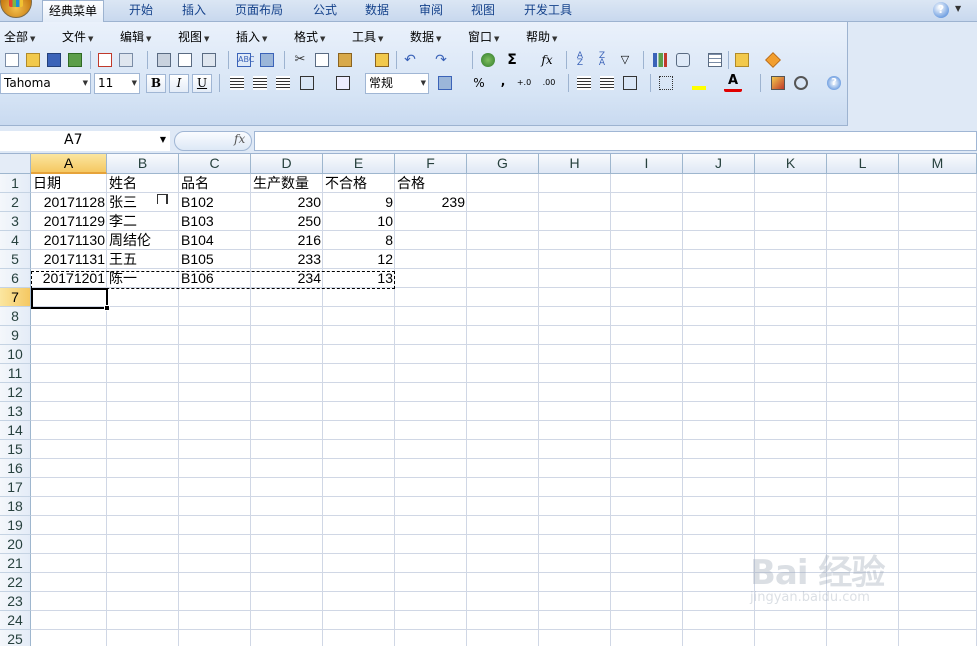 This screenshot has height=646, width=977. What do you see at coordinates (259, 11) in the screenshot?
I see `tab-page-layout: 页面布局` at bounding box center [259, 11].